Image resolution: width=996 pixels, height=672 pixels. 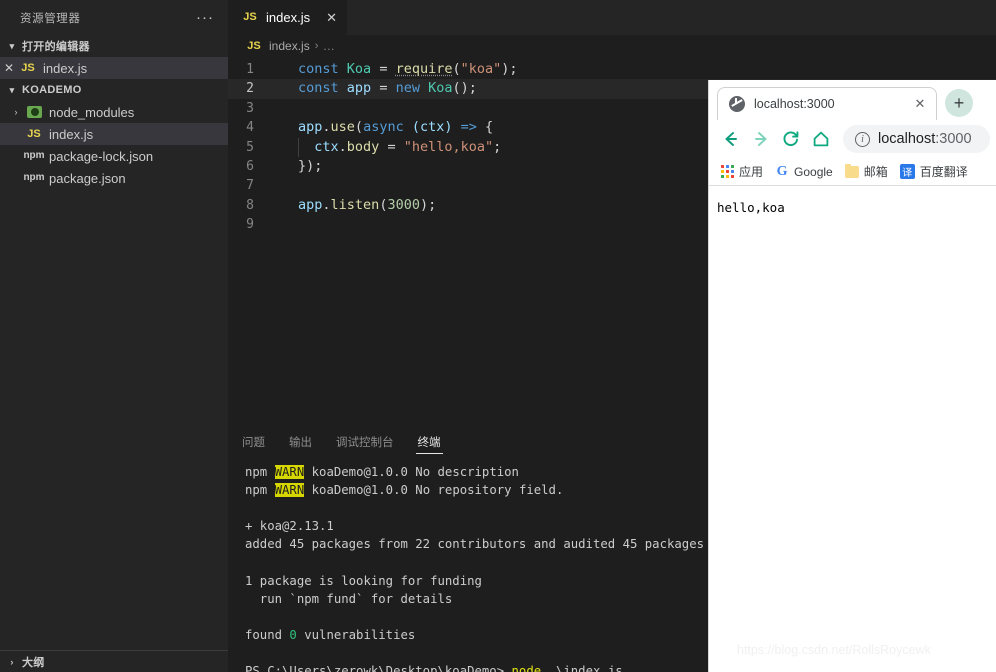 What do you see at coordinates (875, 172) in the screenshot?
I see `bookmark-label: 邮箱` at bounding box center [875, 172].